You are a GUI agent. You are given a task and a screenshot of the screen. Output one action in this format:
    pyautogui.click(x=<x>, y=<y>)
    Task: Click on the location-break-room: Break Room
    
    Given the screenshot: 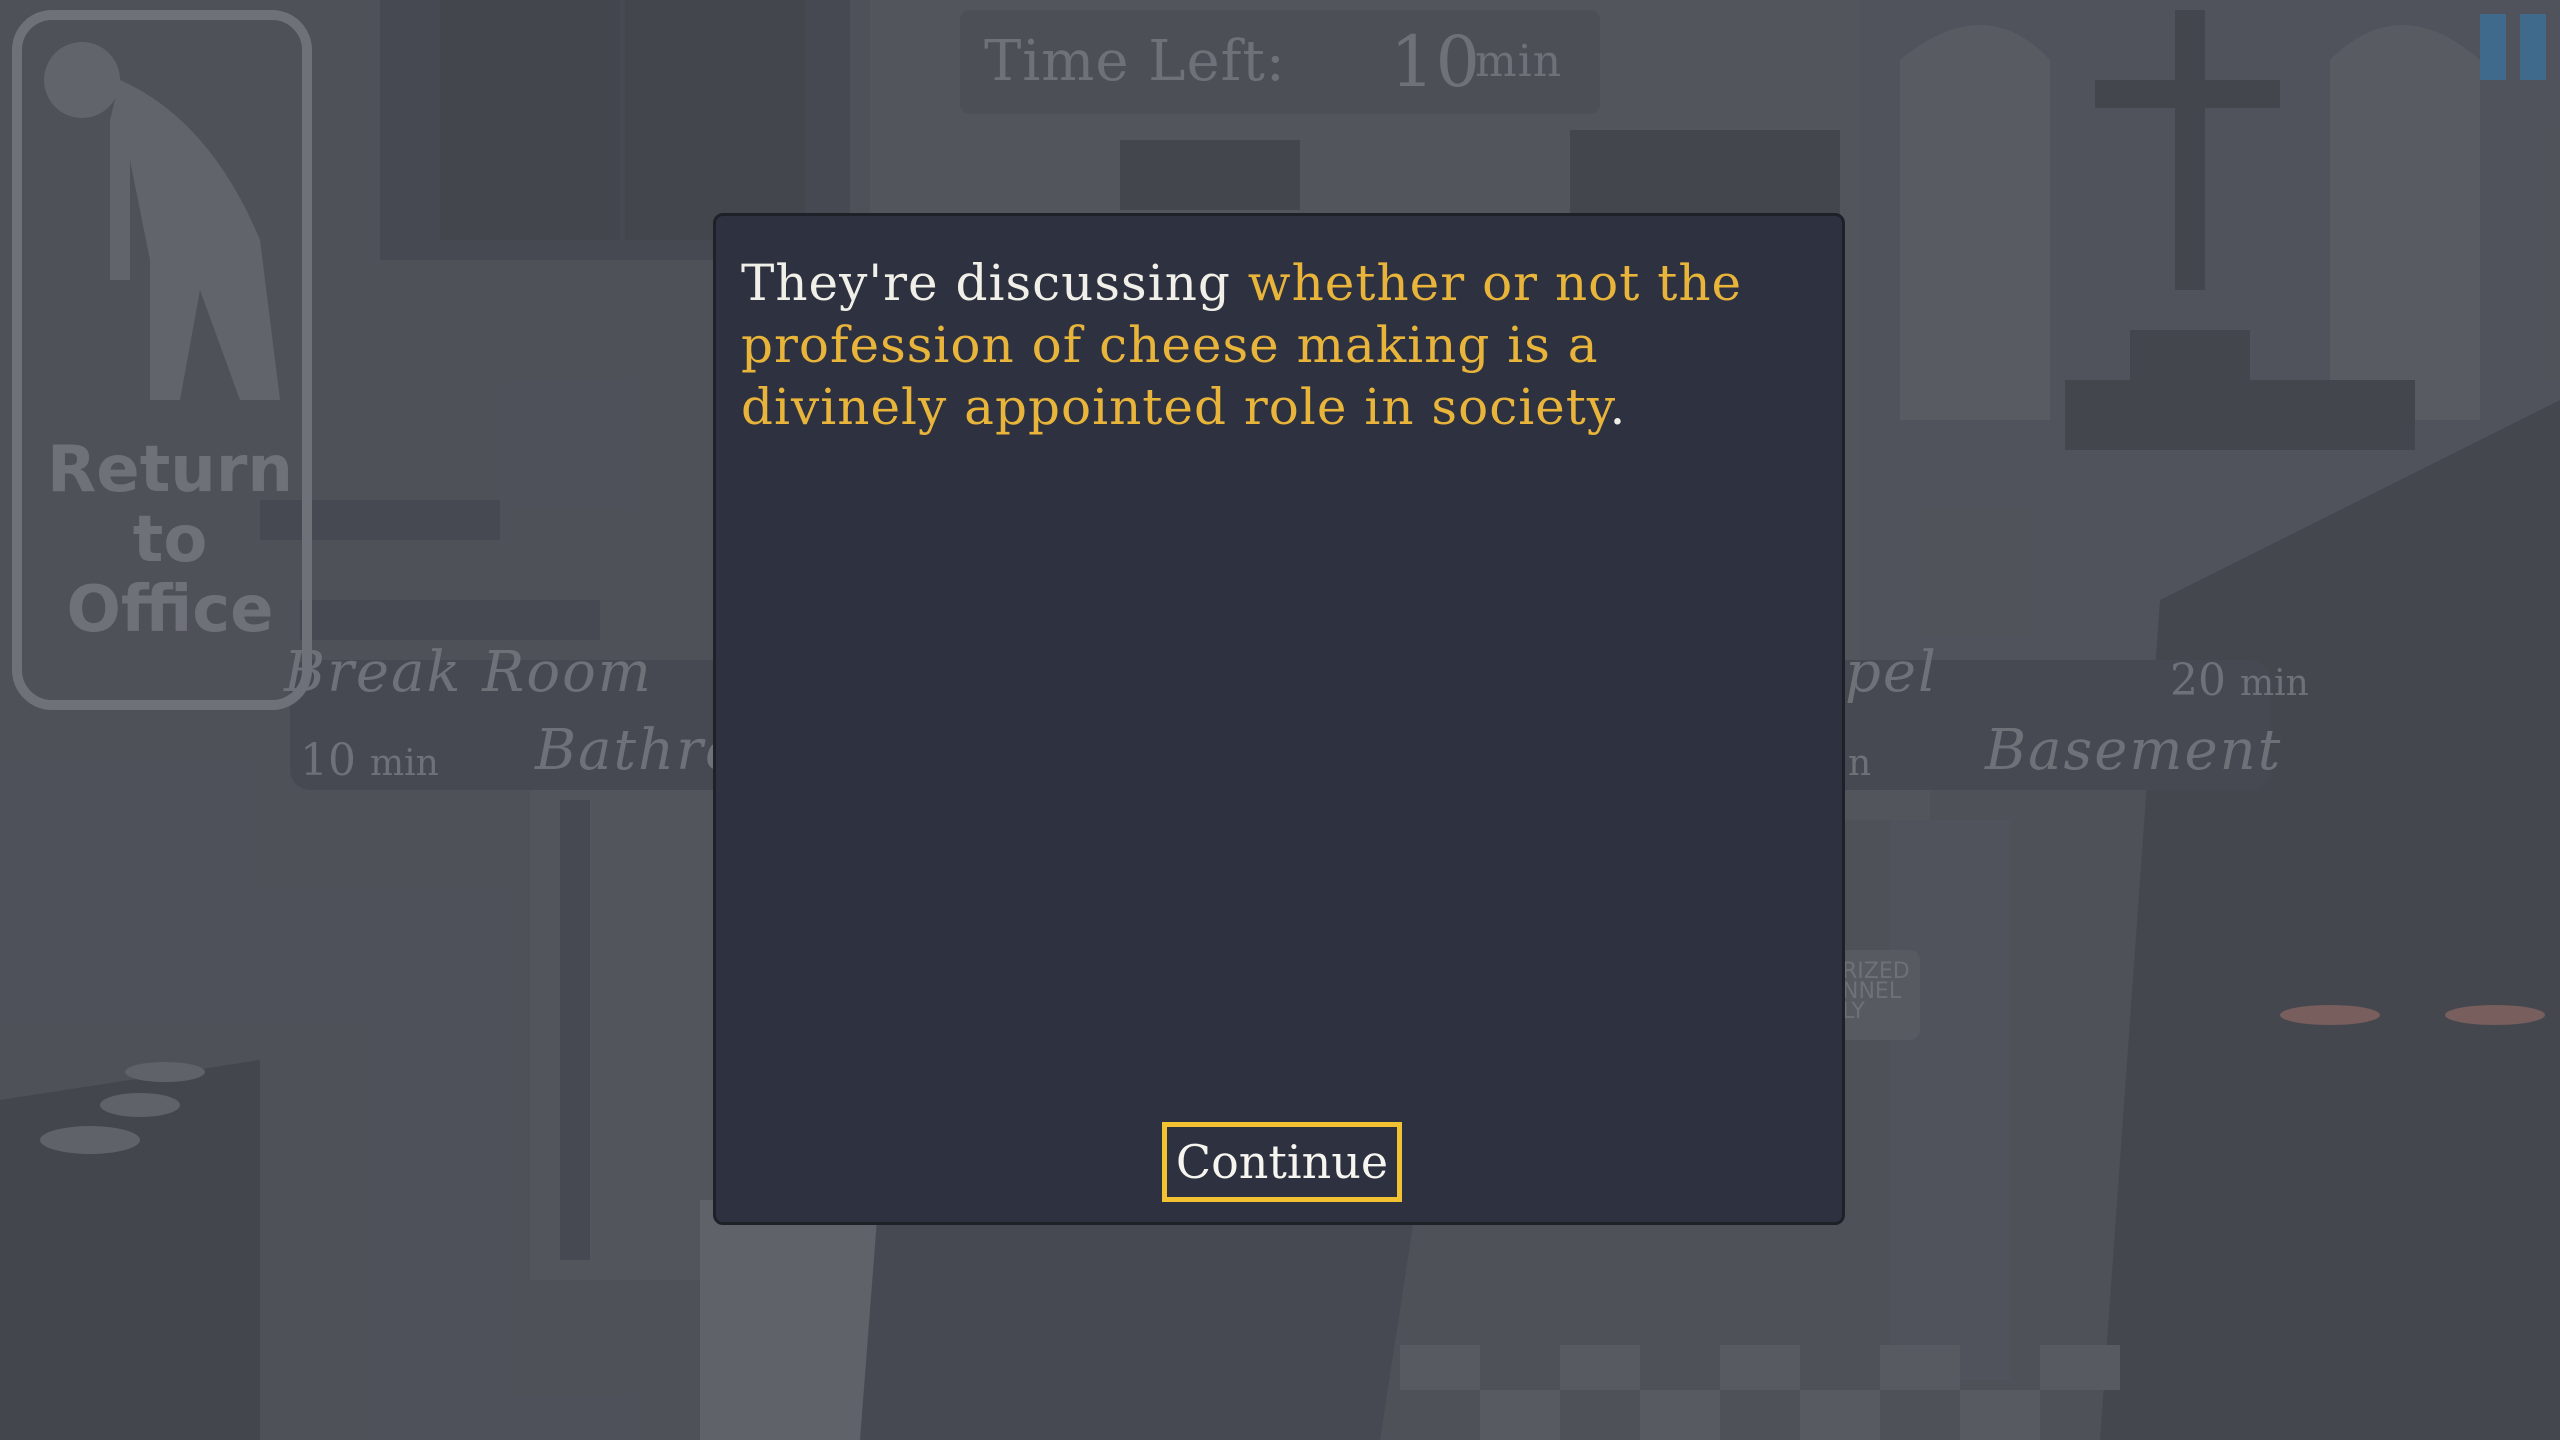 What is the action you would take?
    pyautogui.click(x=468, y=672)
    